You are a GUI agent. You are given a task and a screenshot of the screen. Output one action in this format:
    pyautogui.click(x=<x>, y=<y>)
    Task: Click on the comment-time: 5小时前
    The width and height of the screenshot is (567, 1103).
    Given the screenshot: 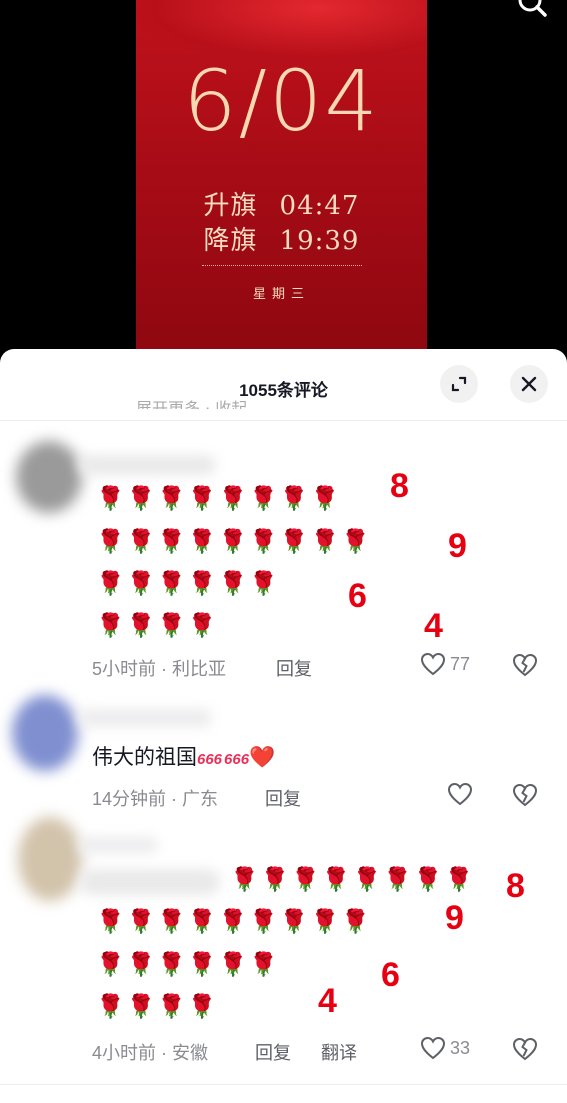 What is the action you would take?
    pyautogui.click(x=124, y=669)
    